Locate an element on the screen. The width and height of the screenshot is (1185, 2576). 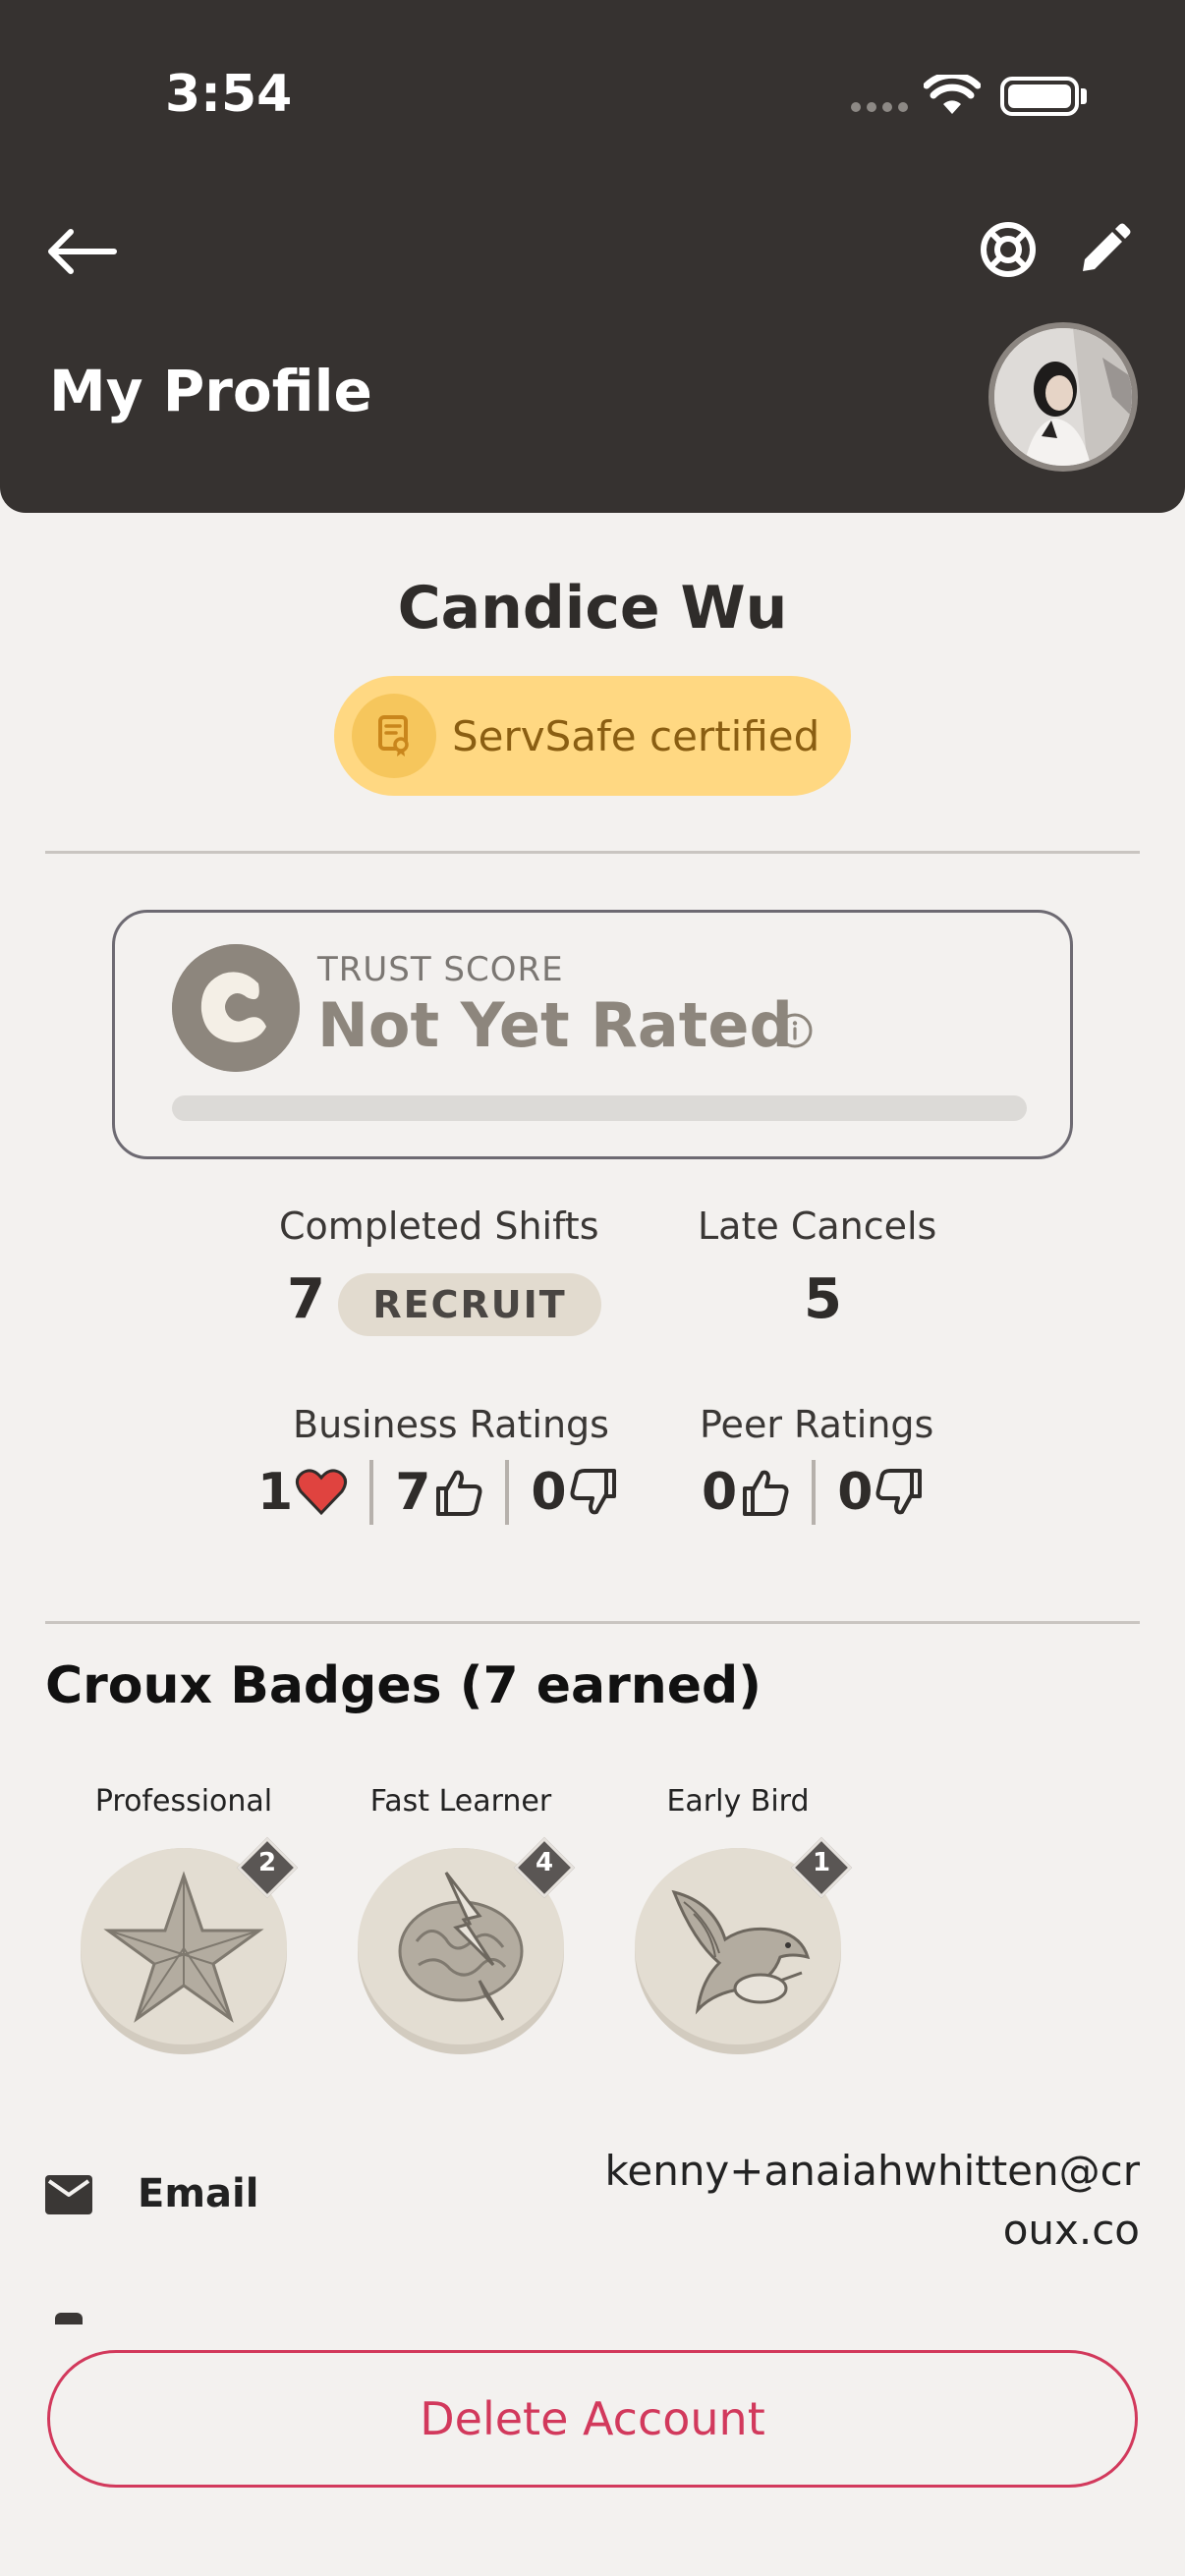
edit-pencil-icon is located at coordinates (1104, 249).